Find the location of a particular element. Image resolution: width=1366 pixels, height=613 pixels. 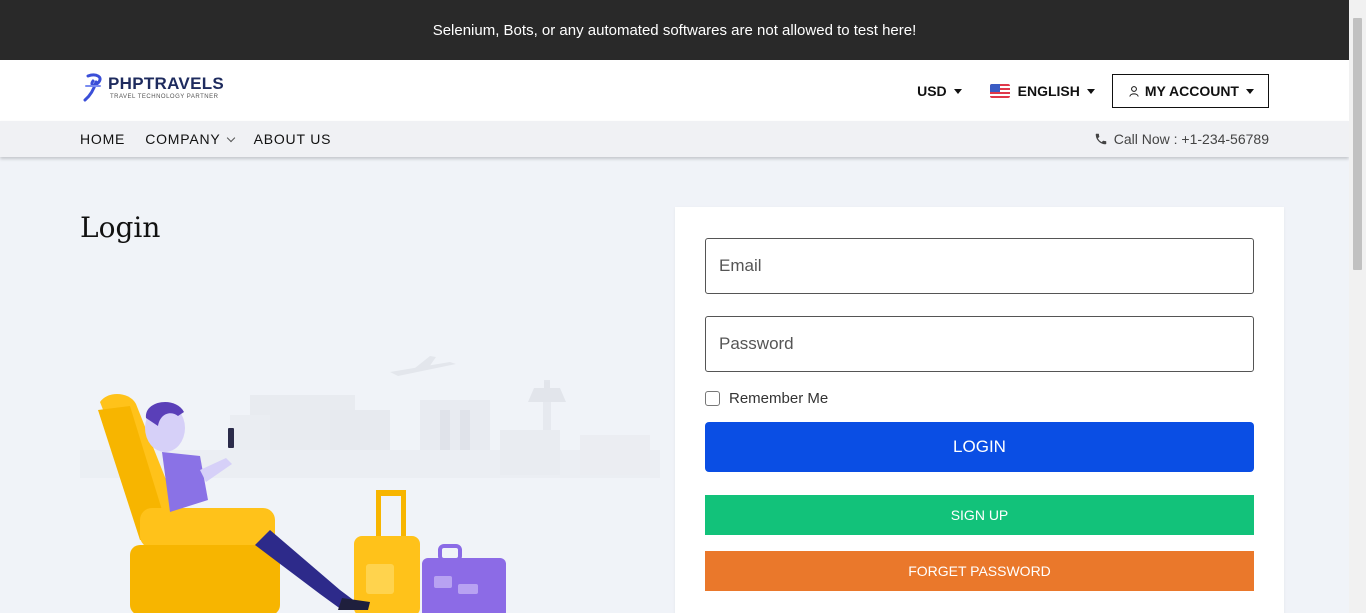

forget-password-button: FORGET PASSWORD is located at coordinates (979, 571).